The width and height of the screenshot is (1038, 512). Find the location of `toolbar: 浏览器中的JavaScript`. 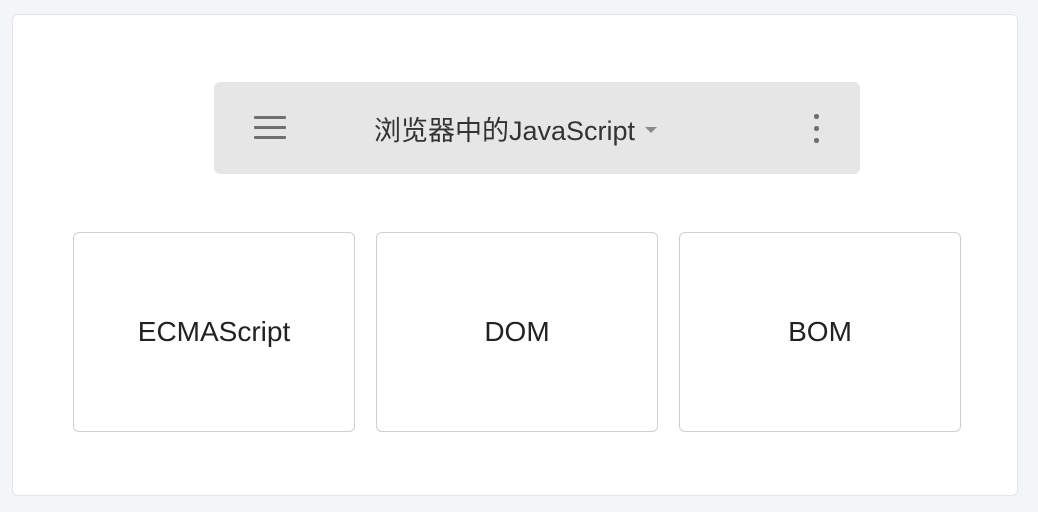

toolbar: 浏览器中的JavaScript is located at coordinates (537, 128).